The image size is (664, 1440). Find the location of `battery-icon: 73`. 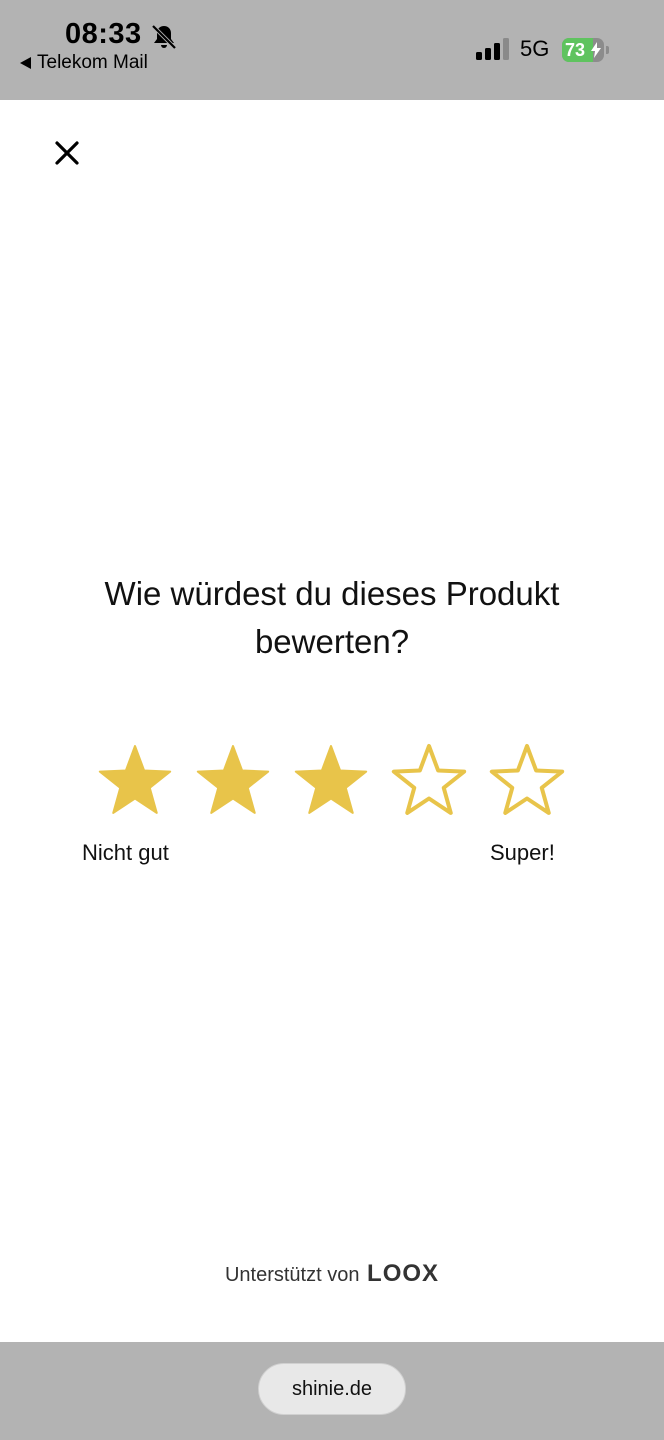

battery-icon: 73 is located at coordinates (586, 50).